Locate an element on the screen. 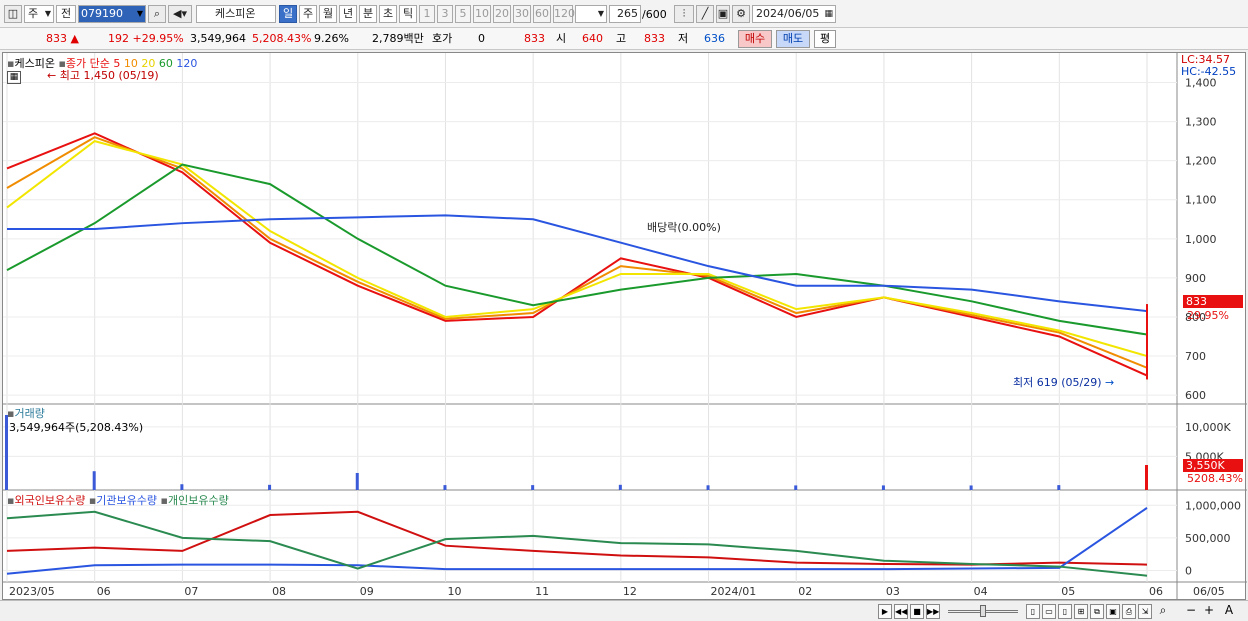  split-icon: ▯ is located at coordinates (1065, 611).